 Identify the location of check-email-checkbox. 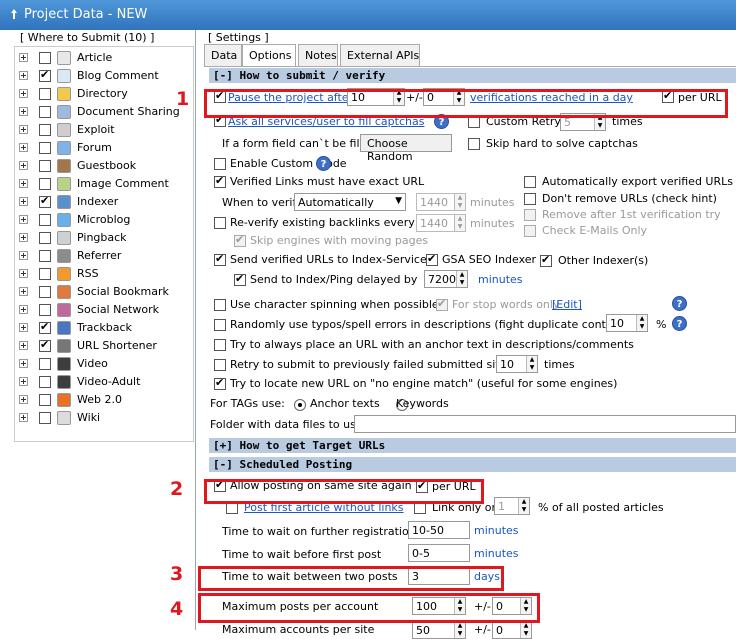
(530, 231).